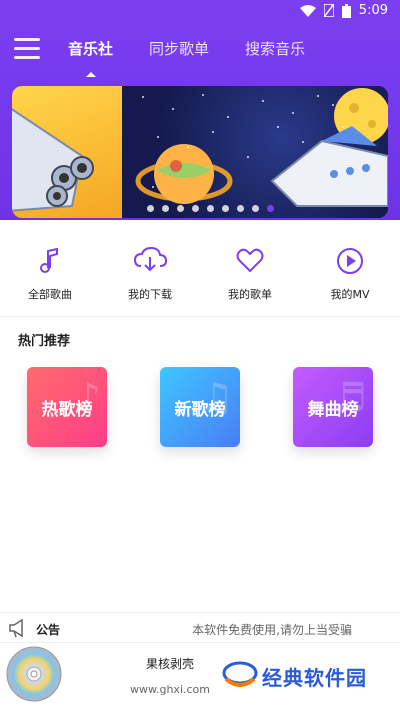 The image size is (400, 711). What do you see at coordinates (150, 294) in the screenshot?
I see `quick-my-downloads-label: 我的下载` at bounding box center [150, 294].